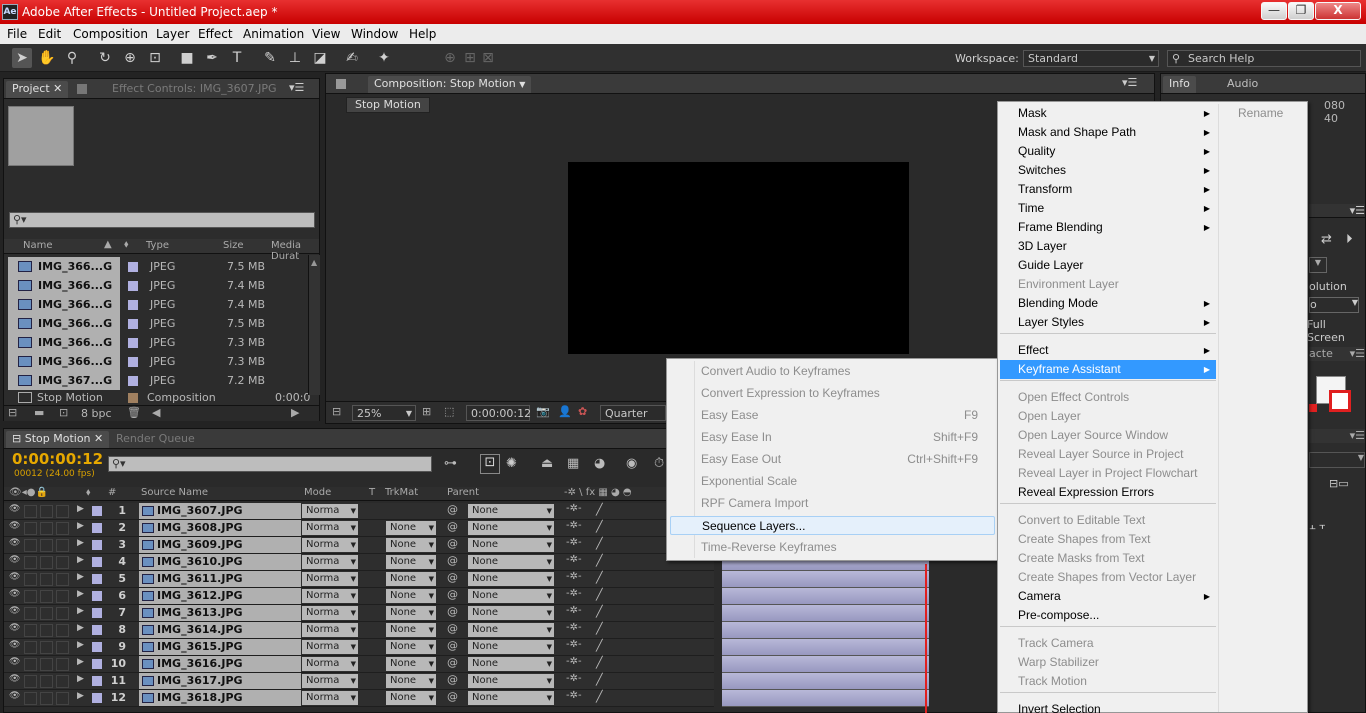 Image resolution: width=1366 pixels, height=713 pixels. What do you see at coordinates (154, 380) in the screenshot?
I see `list-item: IMG_367...G JPEG 7.2 MB` at bounding box center [154, 380].